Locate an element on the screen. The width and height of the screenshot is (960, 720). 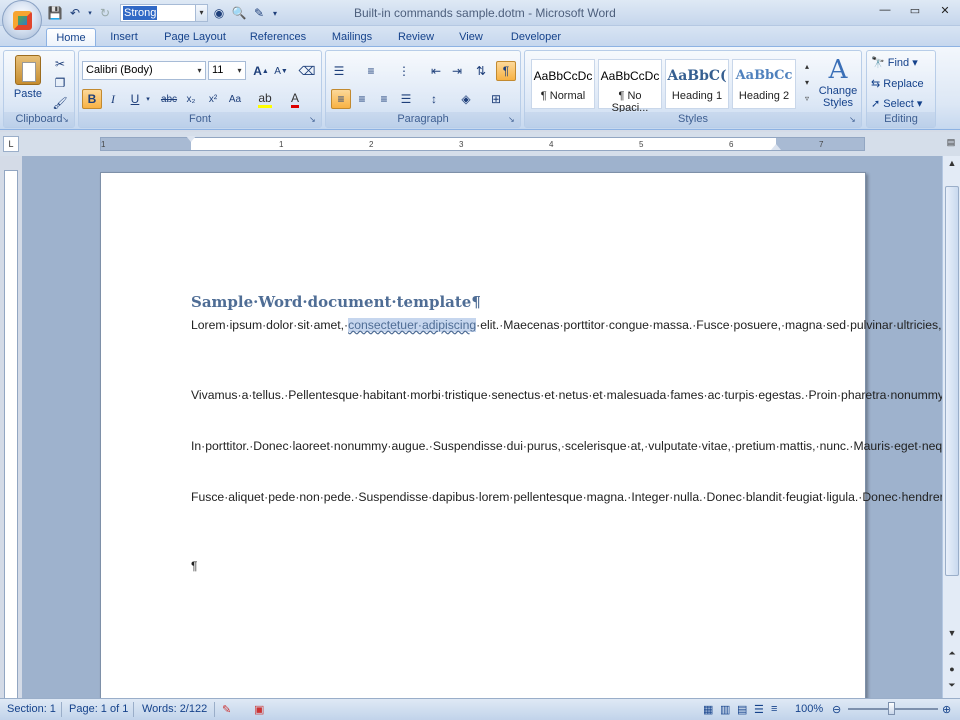
tab-references: References is located at coordinates (278, 37).